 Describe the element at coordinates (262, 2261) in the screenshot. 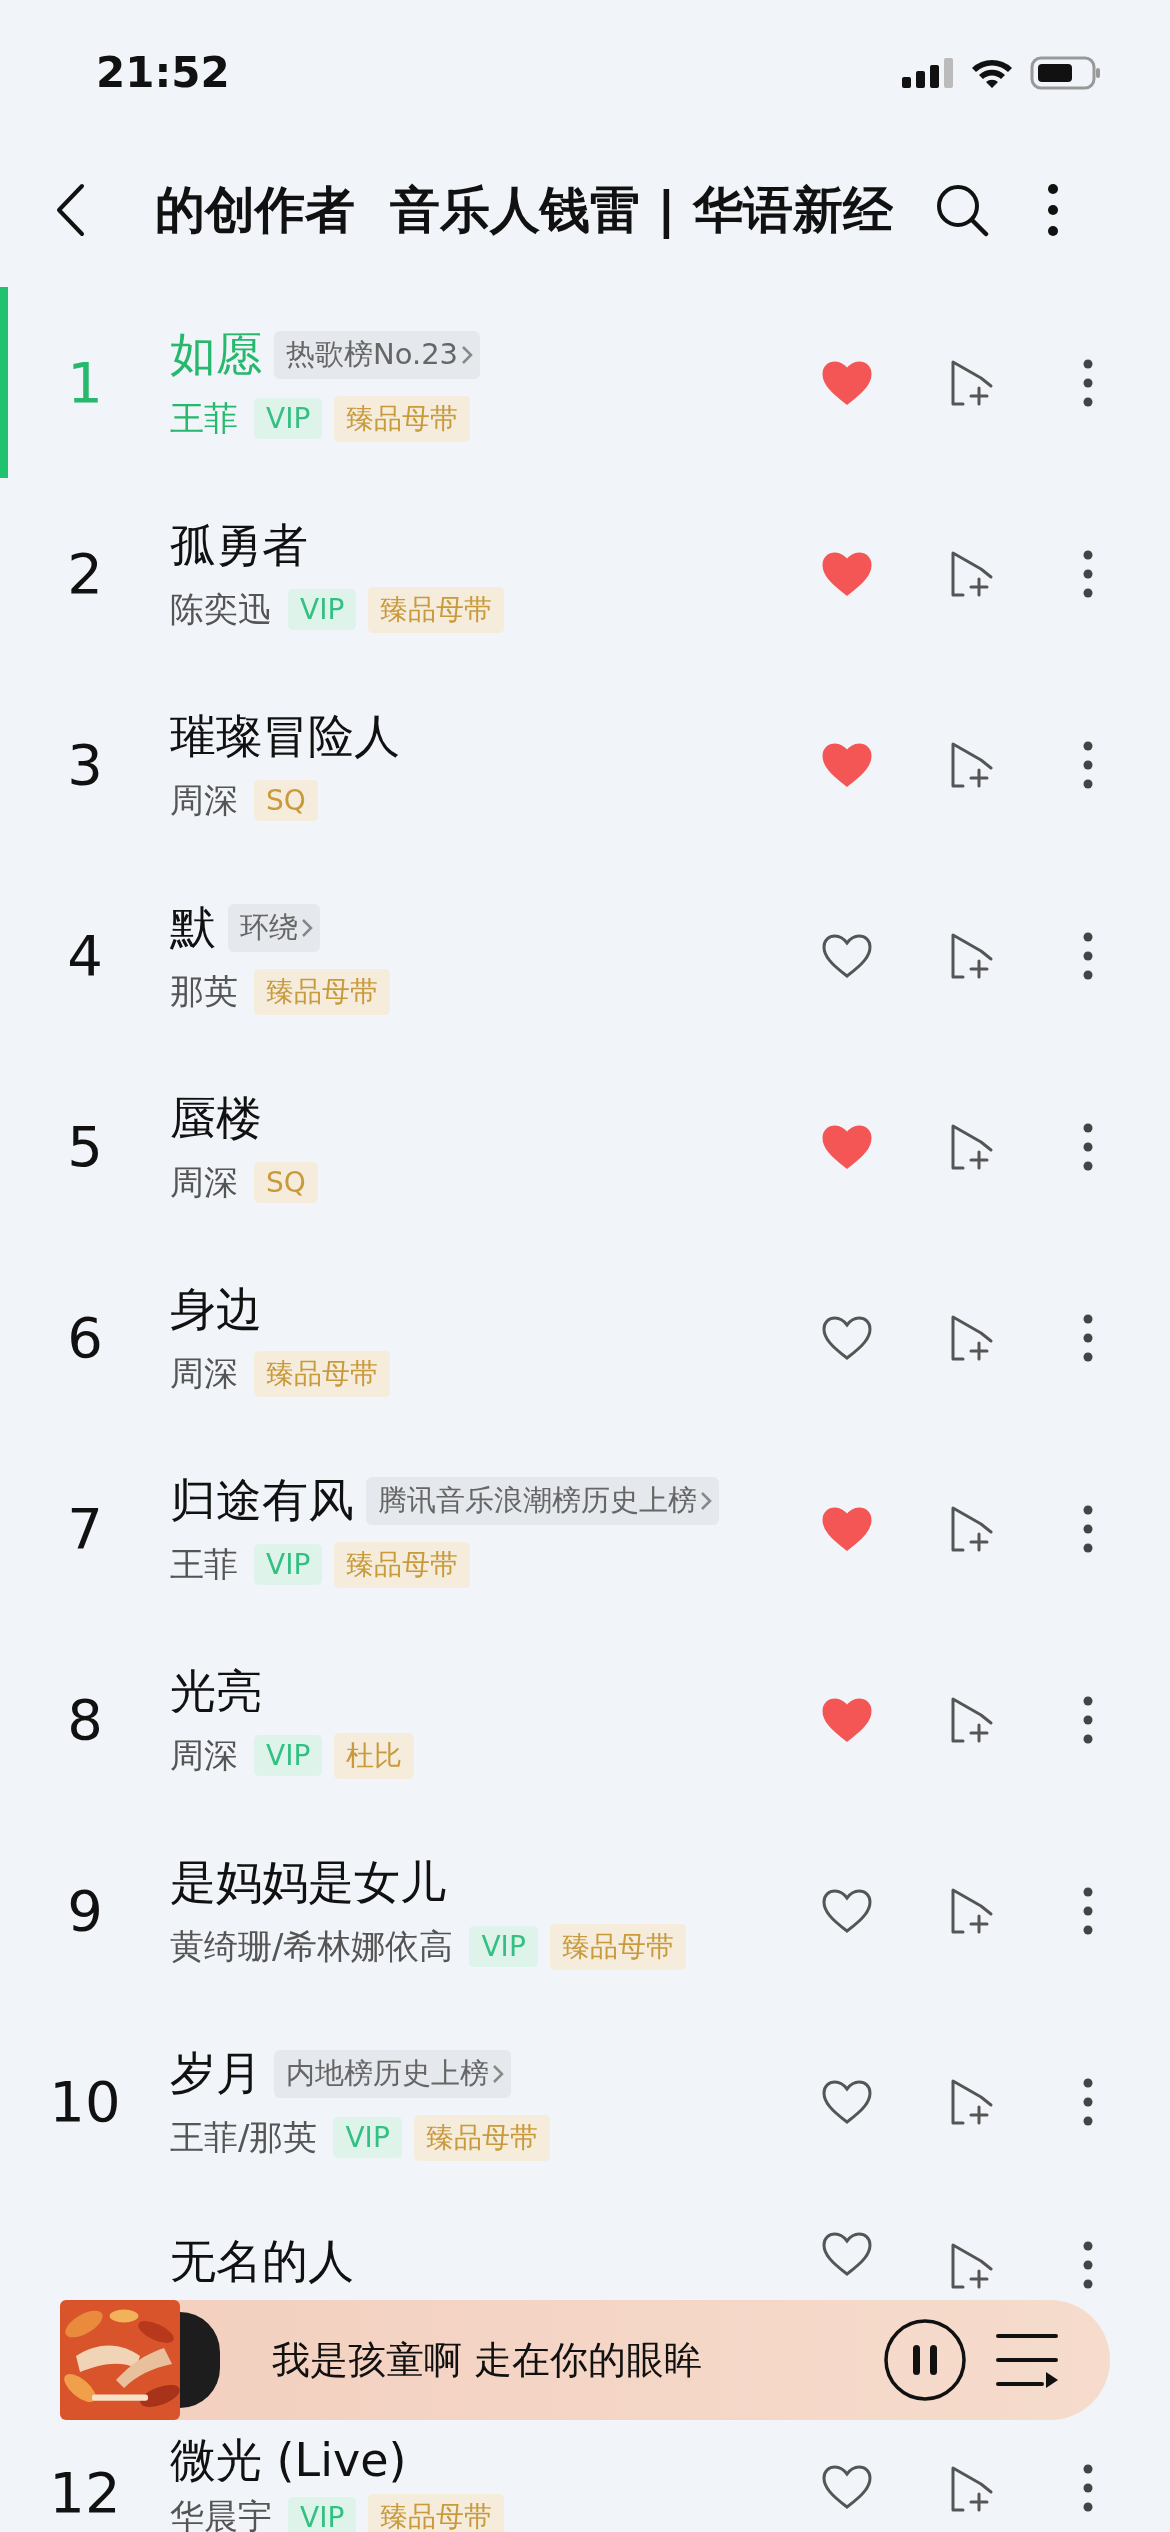

I see `song-title: 无名的人` at that location.